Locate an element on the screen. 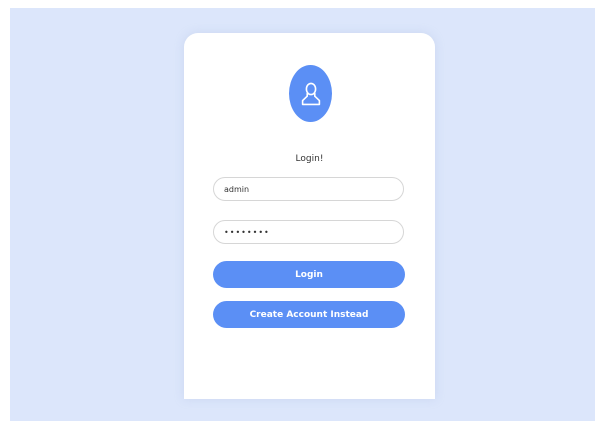  password-input is located at coordinates (308, 232).